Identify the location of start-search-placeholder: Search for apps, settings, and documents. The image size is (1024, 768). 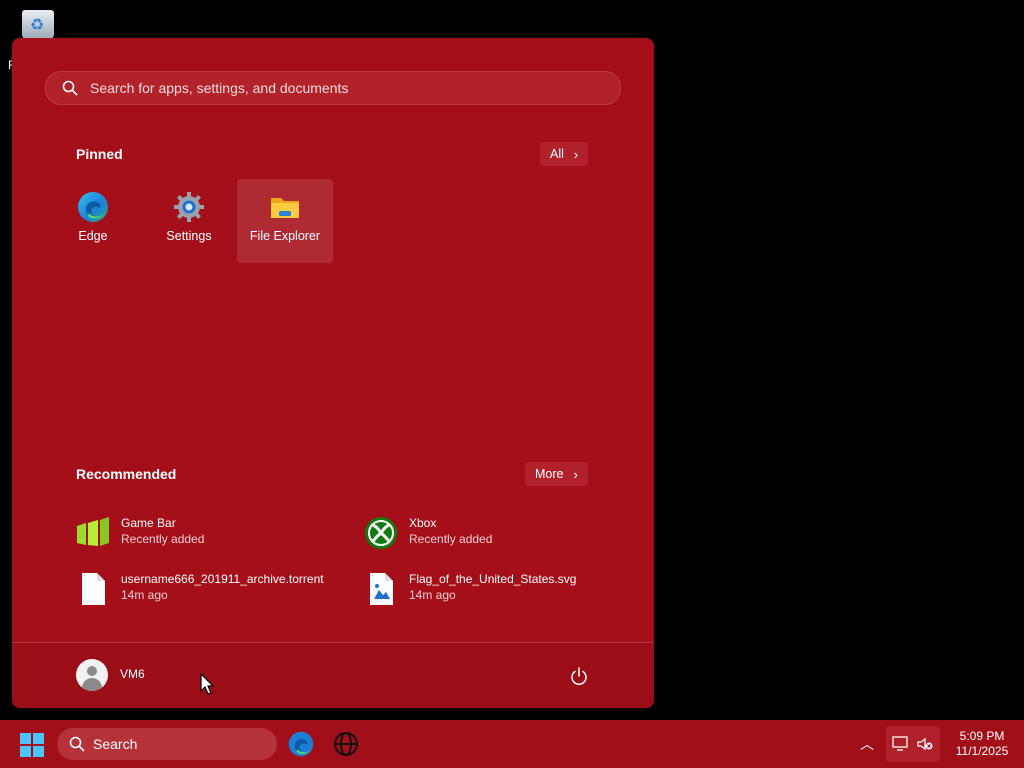
(219, 88).